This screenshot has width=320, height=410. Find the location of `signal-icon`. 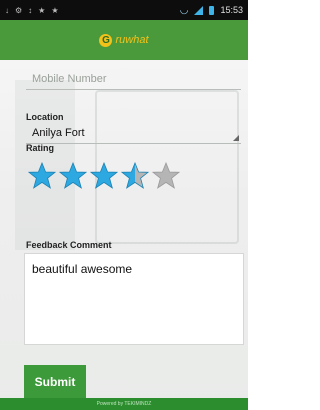

signal-icon is located at coordinates (199, 10).